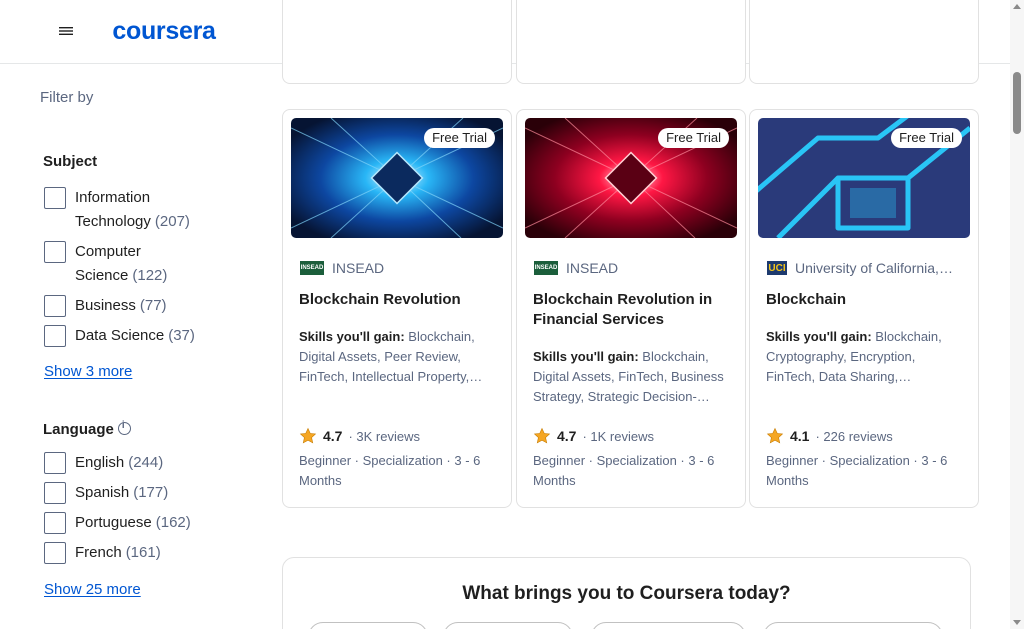 The image size is (1024, 629). Describe the element at coordinates (172, 221) in the screenshot. I see `option-count: (207)` at that location.